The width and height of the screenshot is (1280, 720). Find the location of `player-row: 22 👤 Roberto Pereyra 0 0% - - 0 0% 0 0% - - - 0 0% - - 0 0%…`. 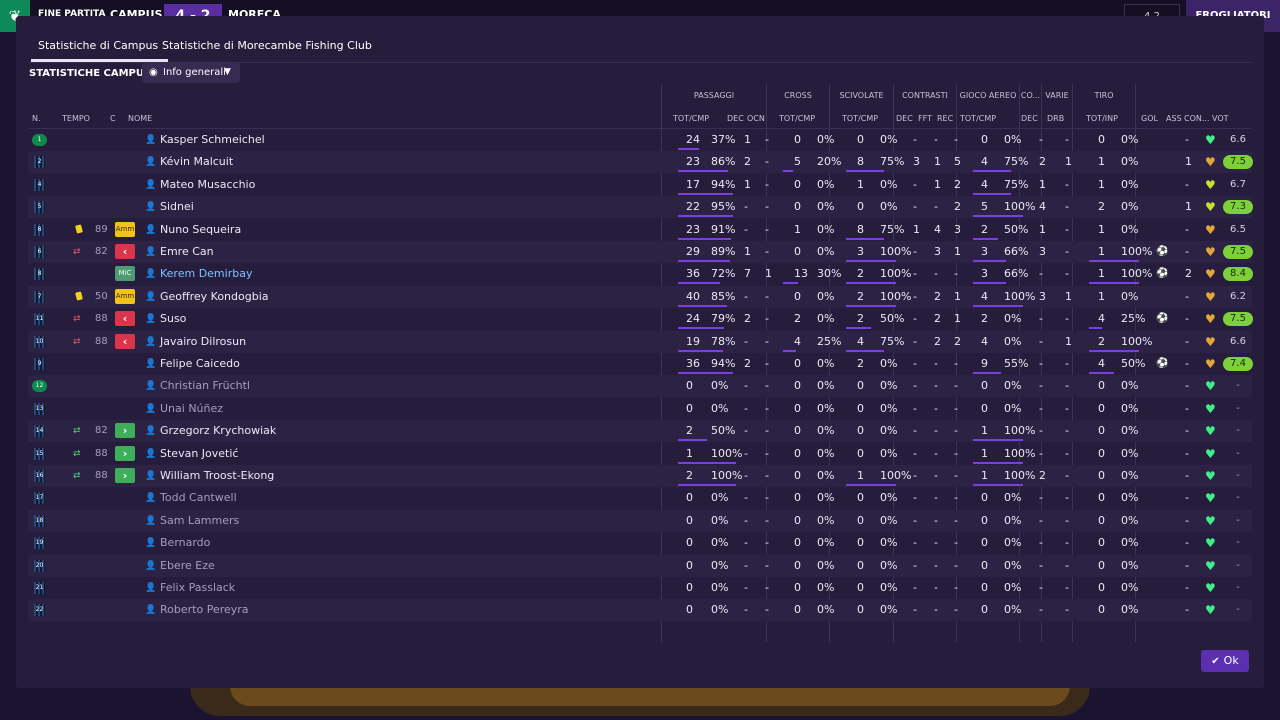

player-row: 22 👤 Roberto Pereyra 0 0% - - 0 0% 0 0% - - - 0 0% - - 0 0%… is located at coordinates (640, 610).